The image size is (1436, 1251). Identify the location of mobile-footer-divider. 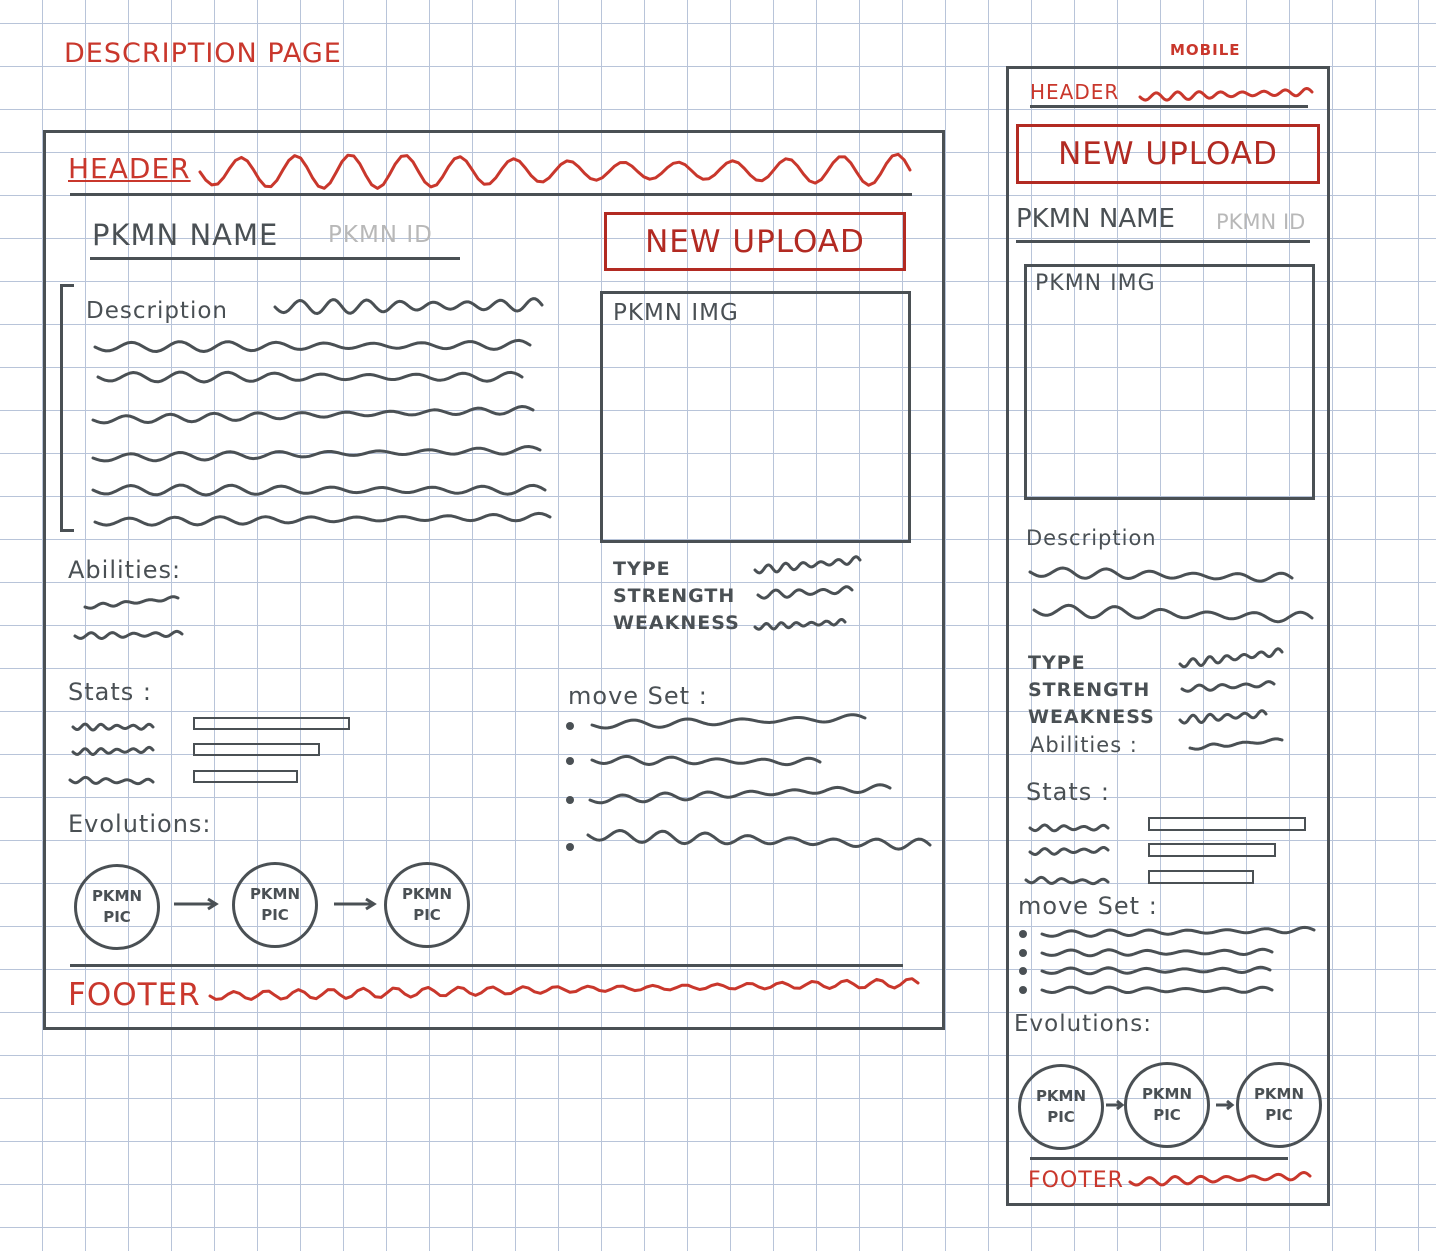
(1159, 1158).